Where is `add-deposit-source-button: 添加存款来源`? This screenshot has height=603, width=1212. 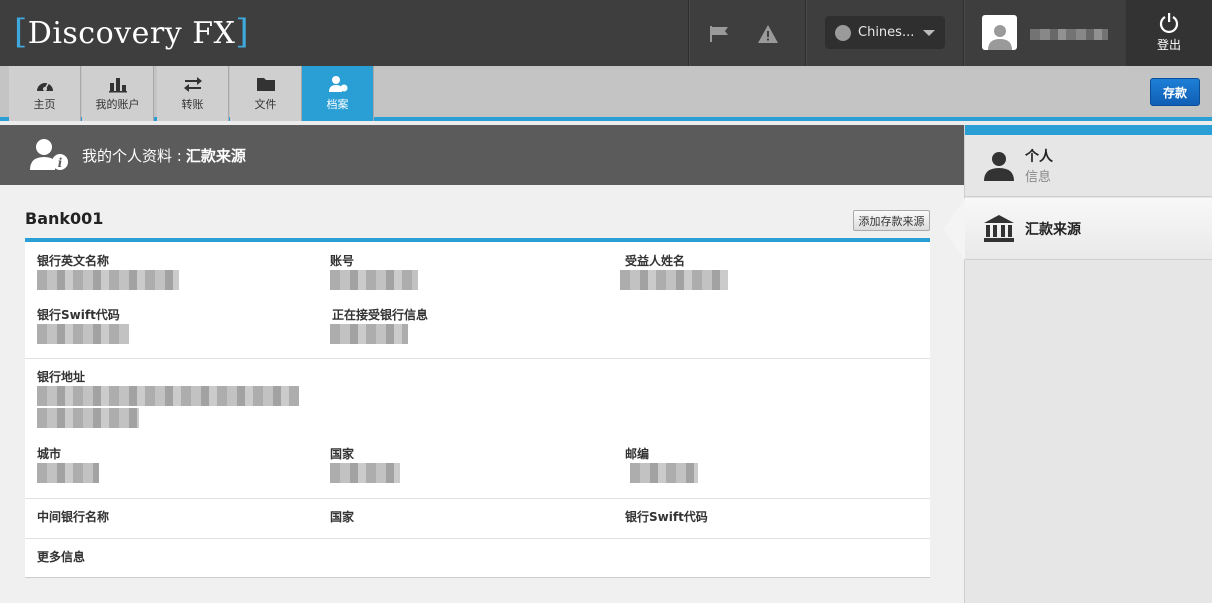
add-deposit-source-button: 添加存款来源 is located at coordinates (891, 220).